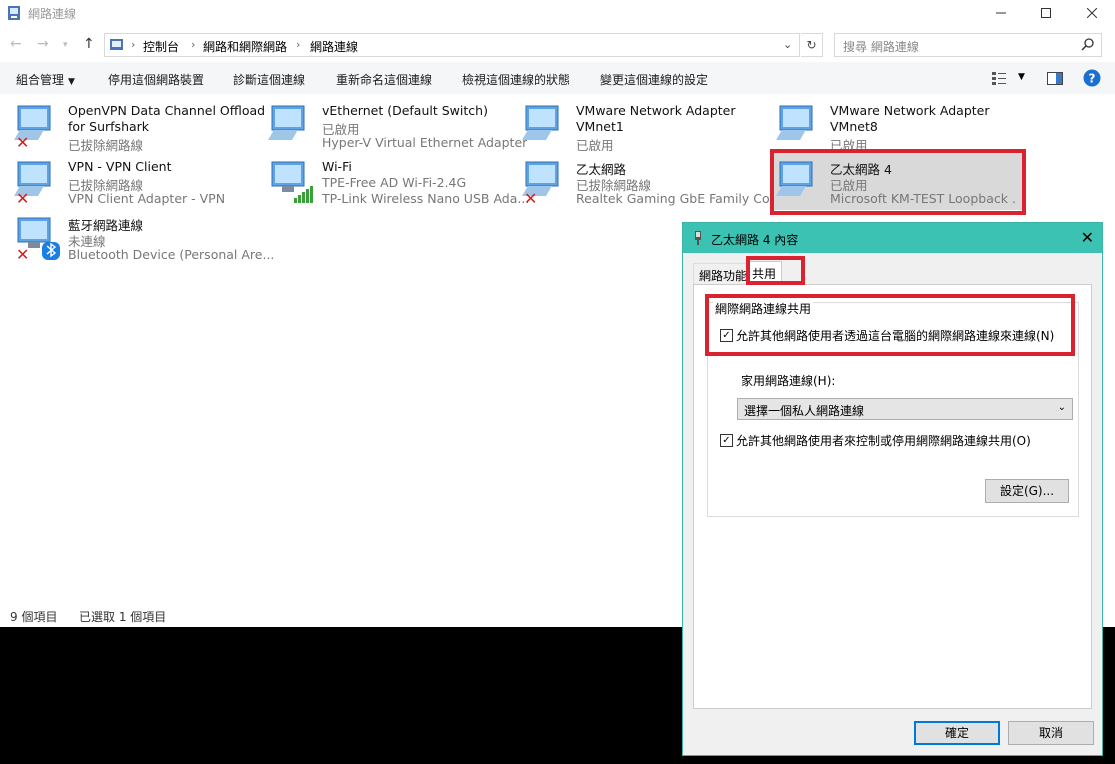 This screenshot has height=764, width=1115. What do you see at coordinates (600, 126) in the screenshot?
I see `connection-name-line2: VMnet1` at bounding box center [600, 126].